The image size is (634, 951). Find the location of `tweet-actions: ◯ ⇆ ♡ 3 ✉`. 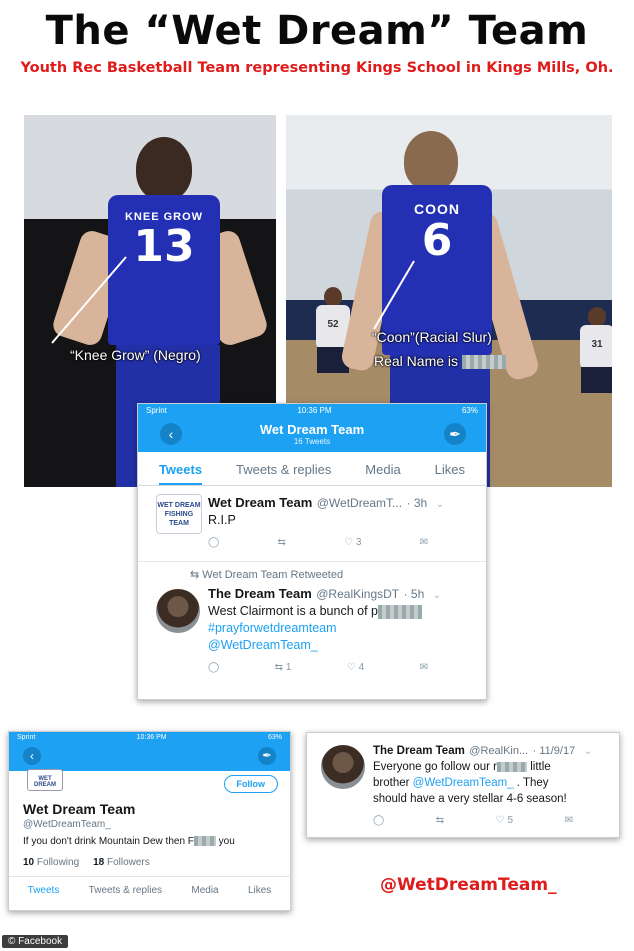

tweet-actions: ◯ ⇆ ♡ 3 ✉ is located at coordinates (318, 542).